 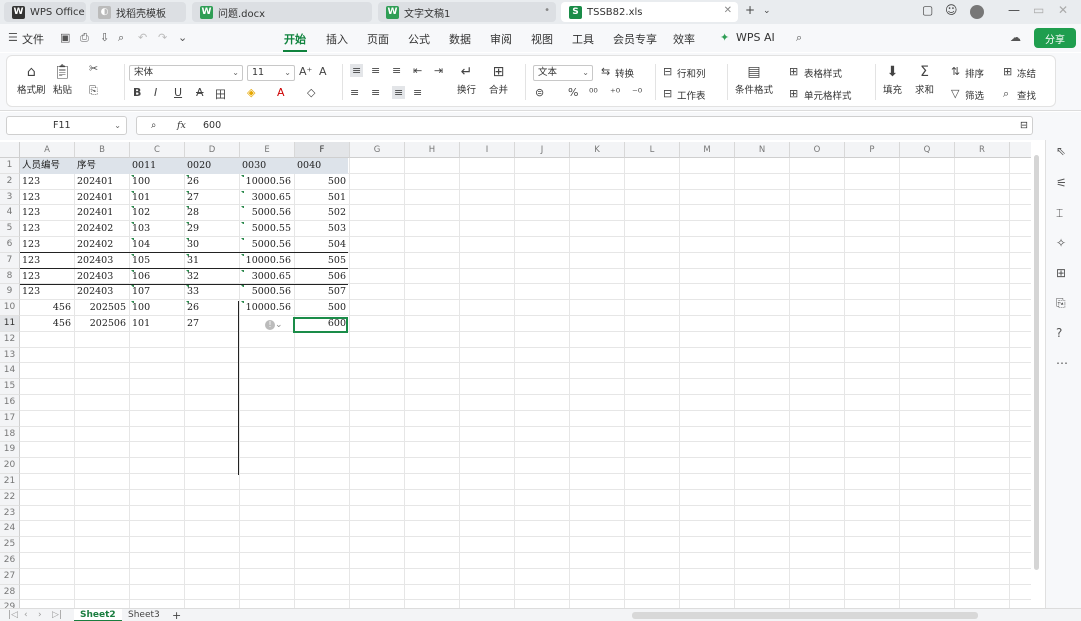 I want to click on copy-icon: ⎘, so click(x=93, y=91).